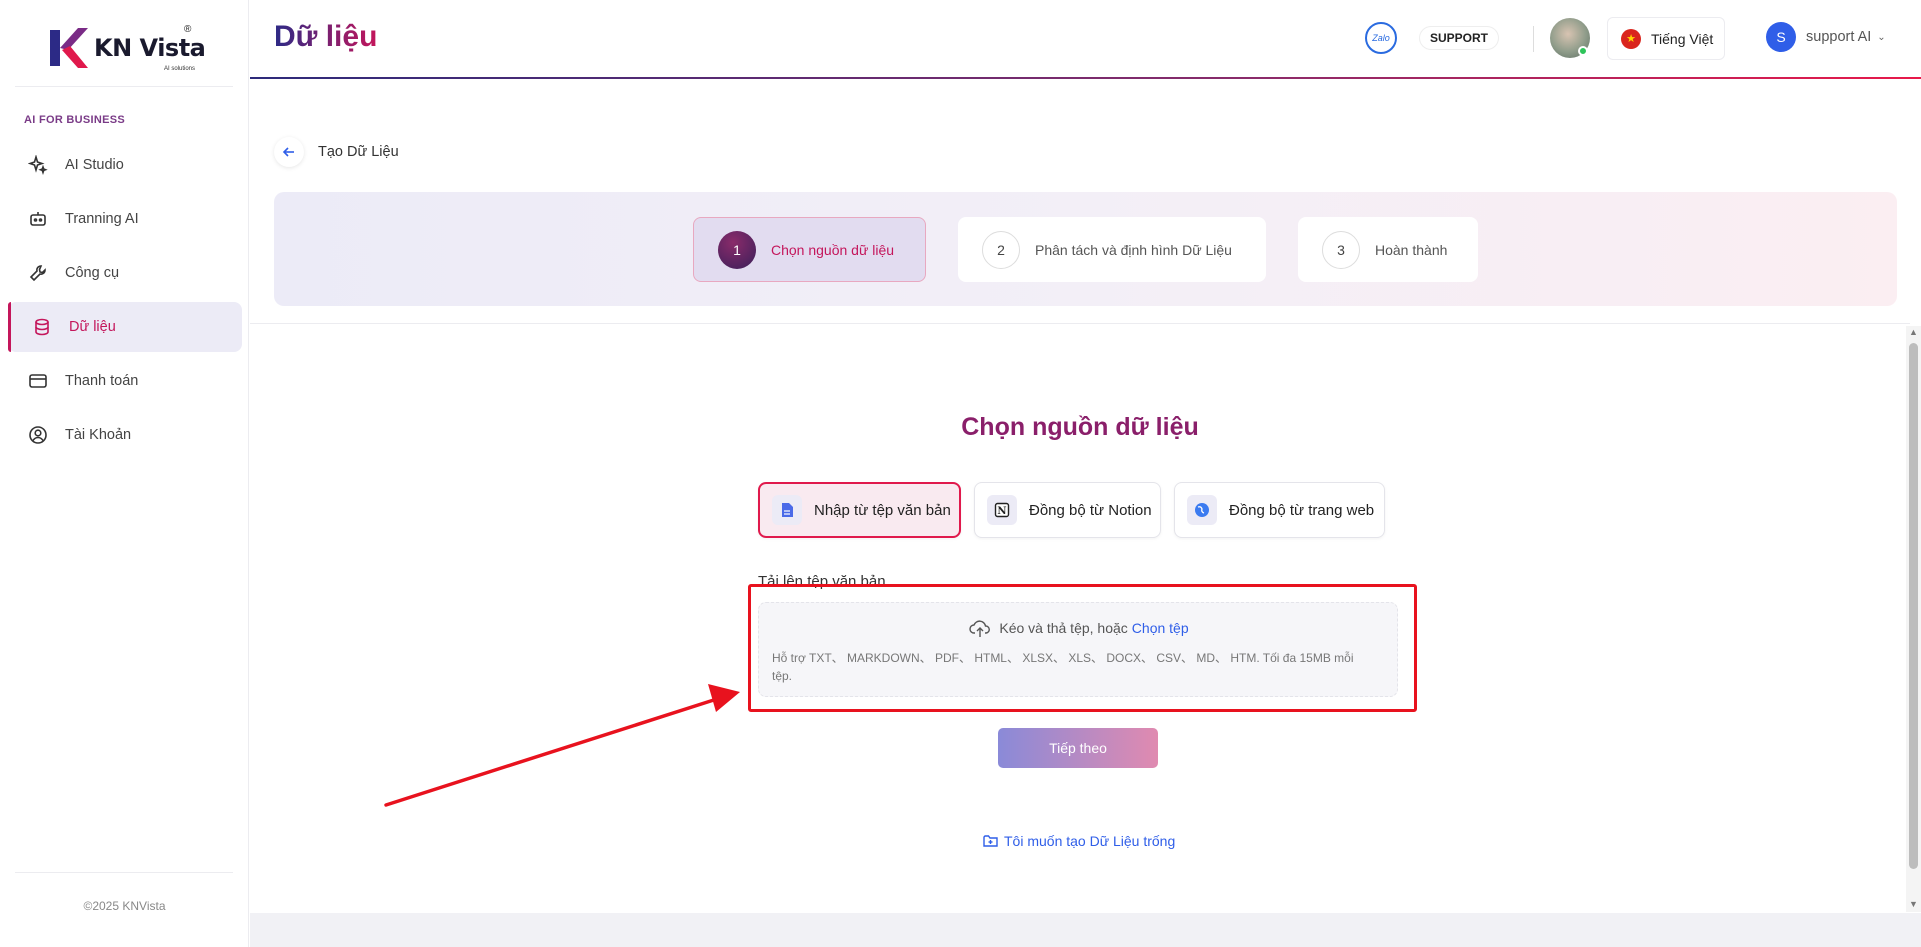 The width and height of the screenshot is (1921, 947). I want to click on source-label: Nhập từ tệp văn bản, so click(882, 510).